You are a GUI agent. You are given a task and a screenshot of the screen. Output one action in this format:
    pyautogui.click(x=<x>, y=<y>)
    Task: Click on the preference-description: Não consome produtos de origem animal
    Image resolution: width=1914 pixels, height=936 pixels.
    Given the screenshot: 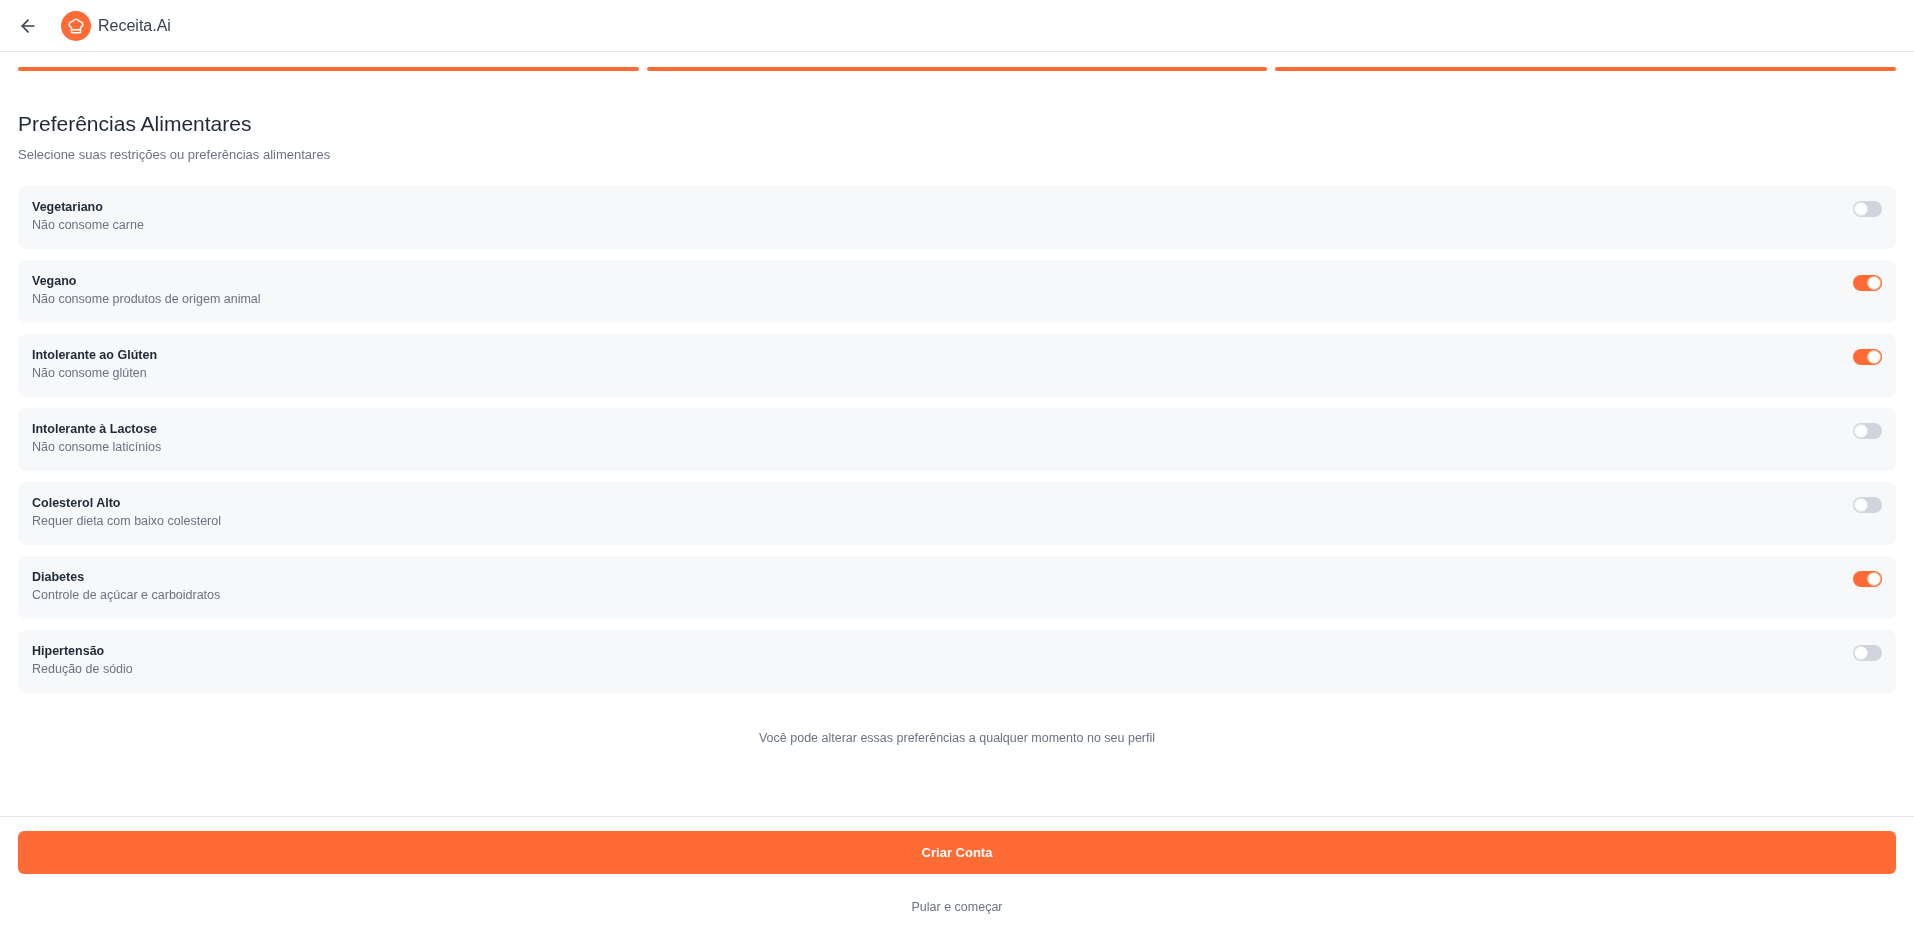 What is the action you would take?
    pyautogui.click(x=146, y=299)
    